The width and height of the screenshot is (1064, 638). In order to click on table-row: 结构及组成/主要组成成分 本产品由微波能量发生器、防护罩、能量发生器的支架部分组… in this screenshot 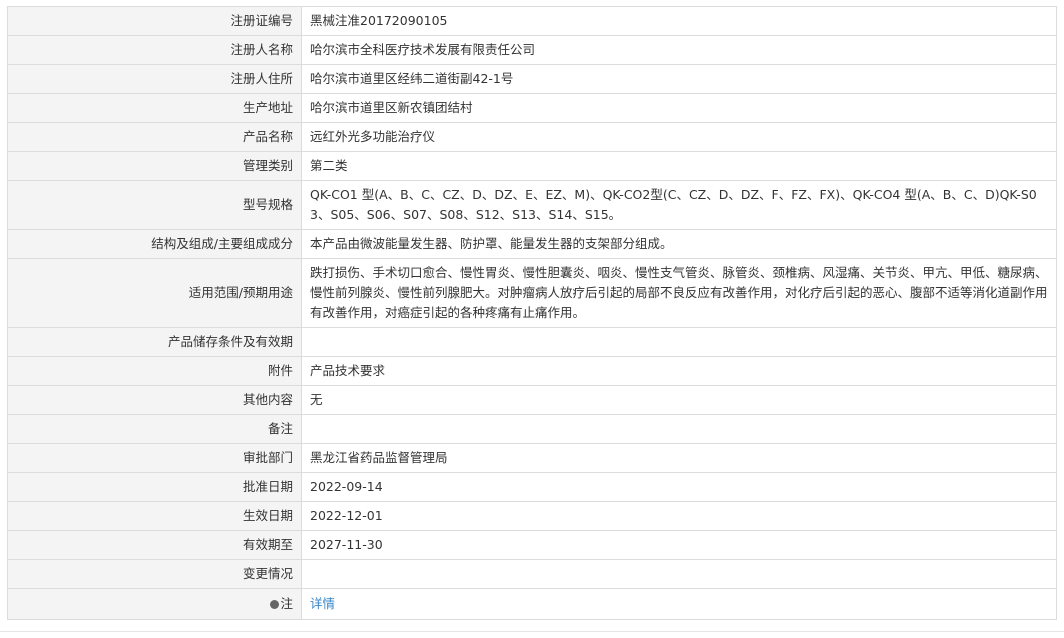, I will do `click(532, 244)`.